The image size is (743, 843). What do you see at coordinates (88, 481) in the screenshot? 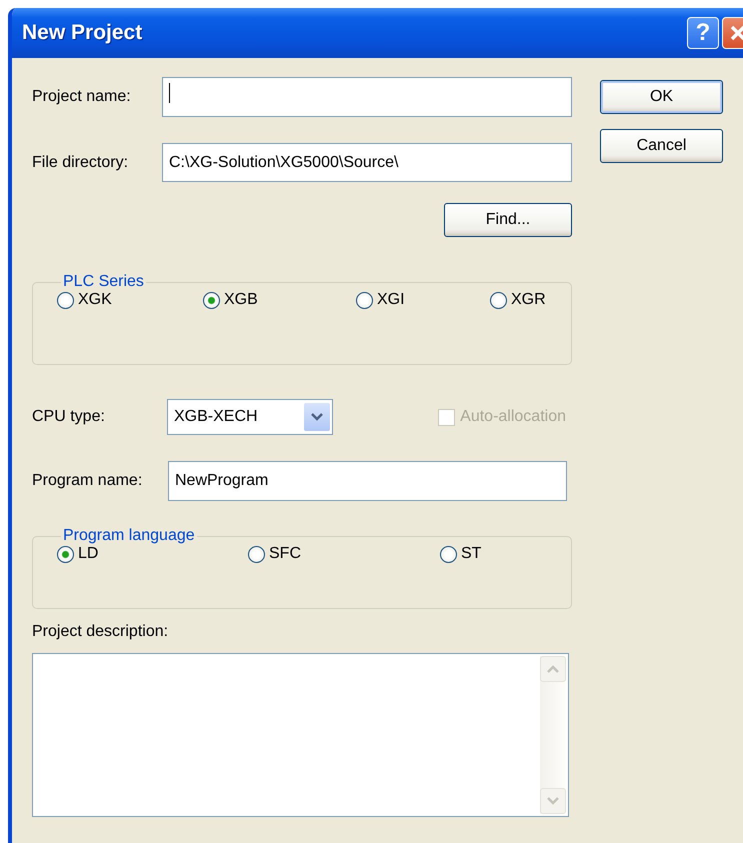
I see `field-label: Program name:` at bounding box center [88, 481].